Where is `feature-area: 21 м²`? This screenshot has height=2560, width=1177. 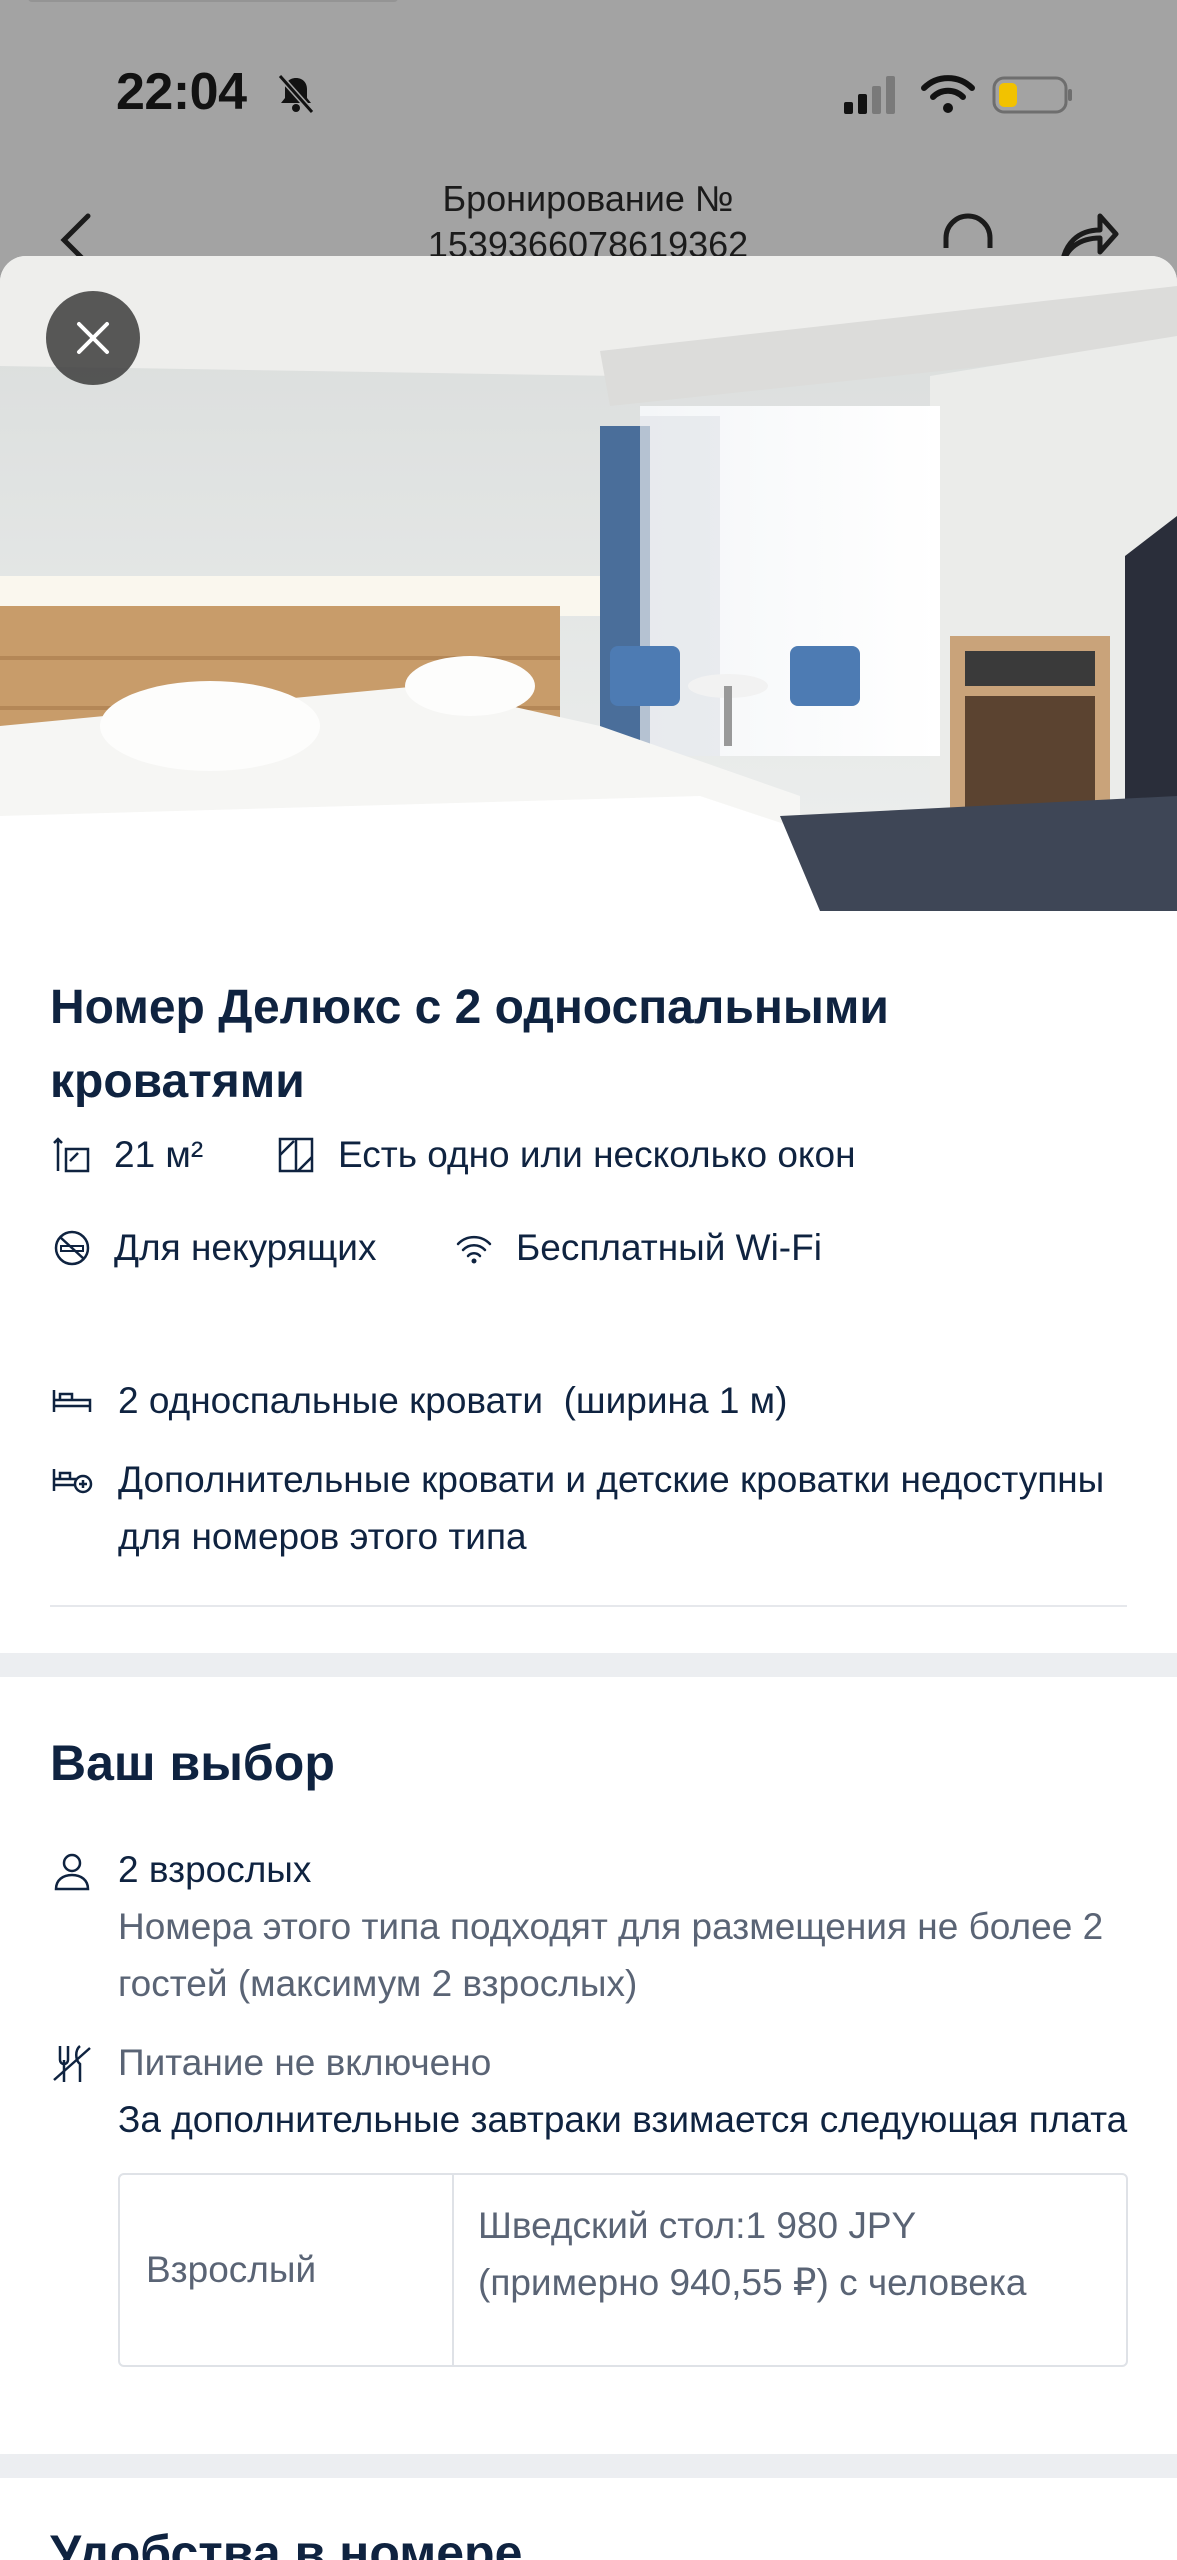
feature-area: 21 м² is located at coordinates (126, 1155).